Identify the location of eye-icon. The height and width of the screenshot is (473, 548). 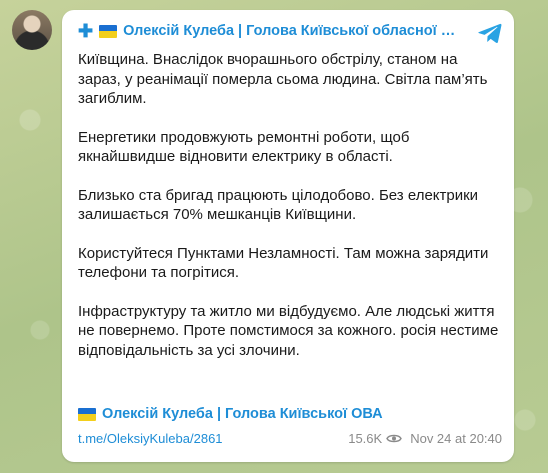
(394, 438).